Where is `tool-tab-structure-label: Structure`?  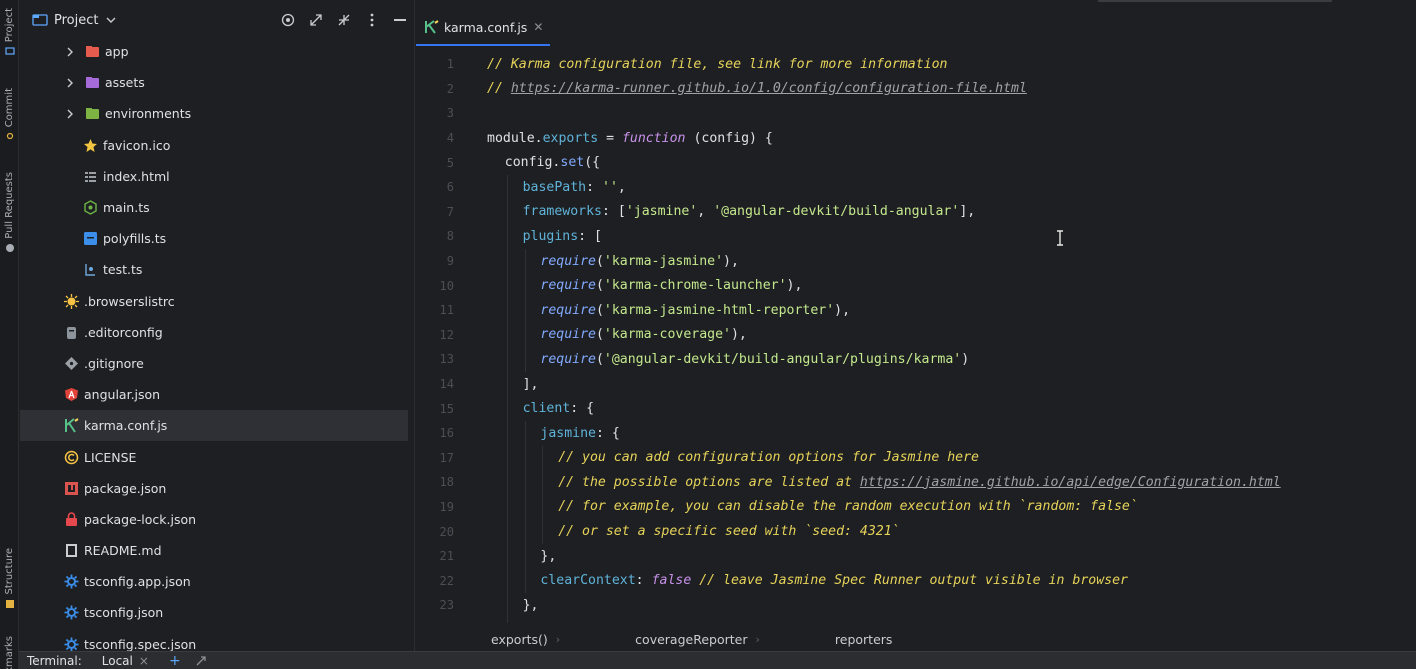 tool-tab-structure-label: Structure is located at coordinates (9, 571).